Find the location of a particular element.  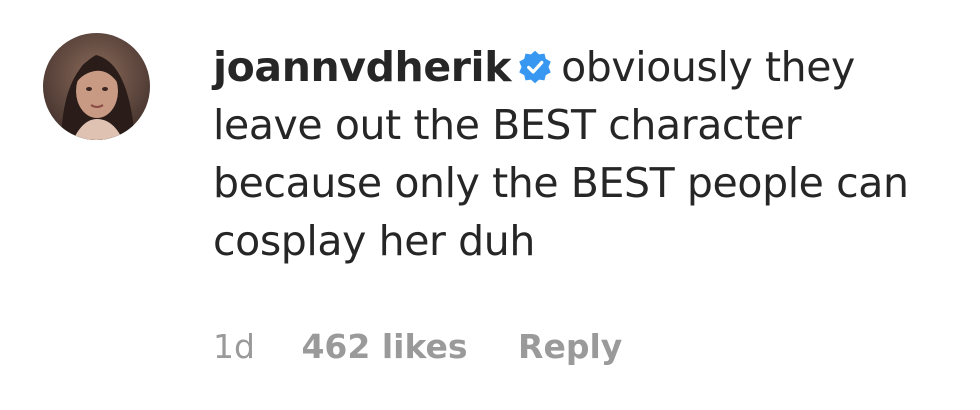

reply-button: Reply is located at coordinates (570, 347).